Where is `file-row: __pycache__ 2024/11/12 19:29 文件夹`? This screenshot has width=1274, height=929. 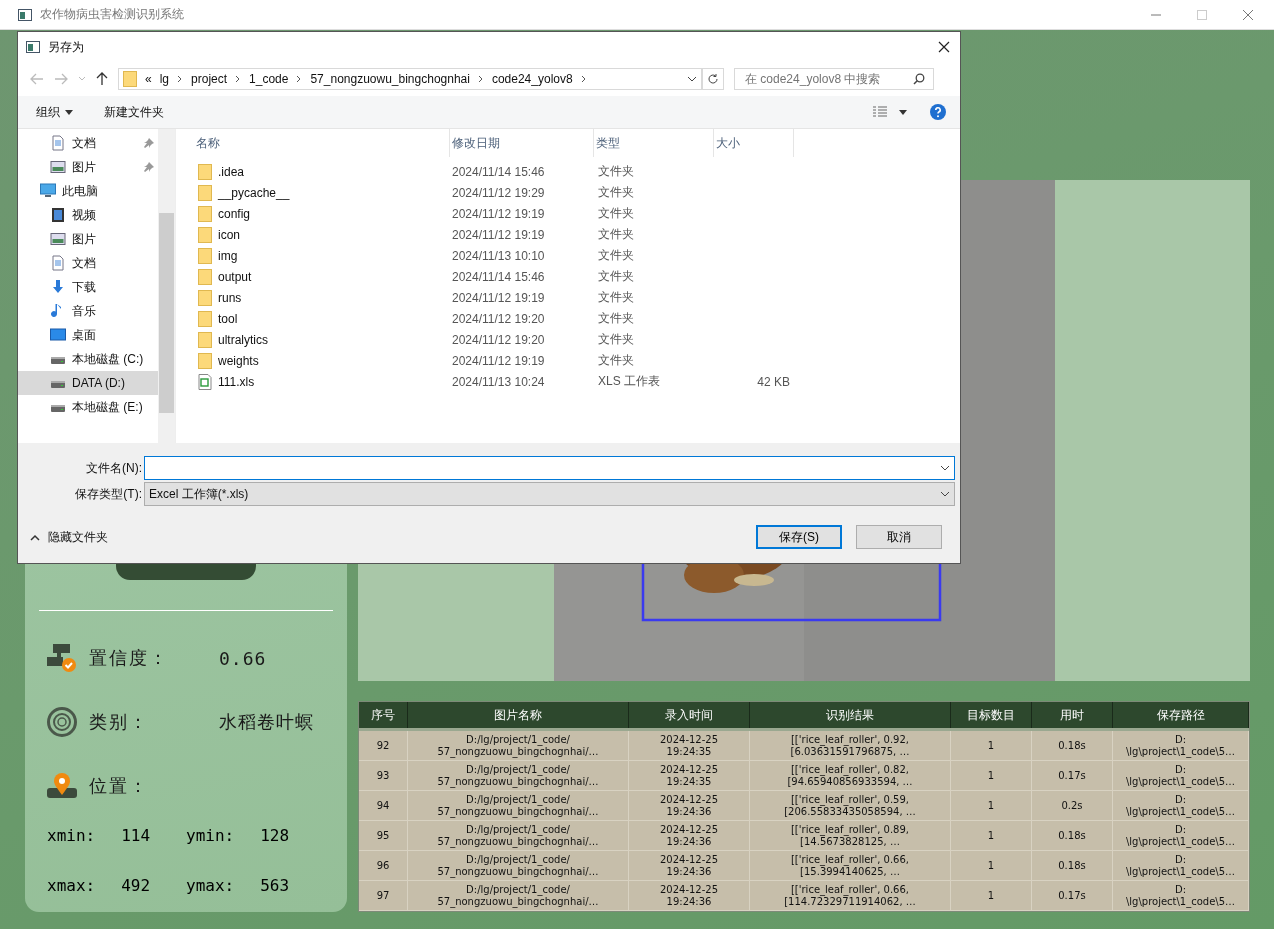 file-row: __pycache__ 2024/11/12 19:29 文件夹 is located at coordinates (577, 192).